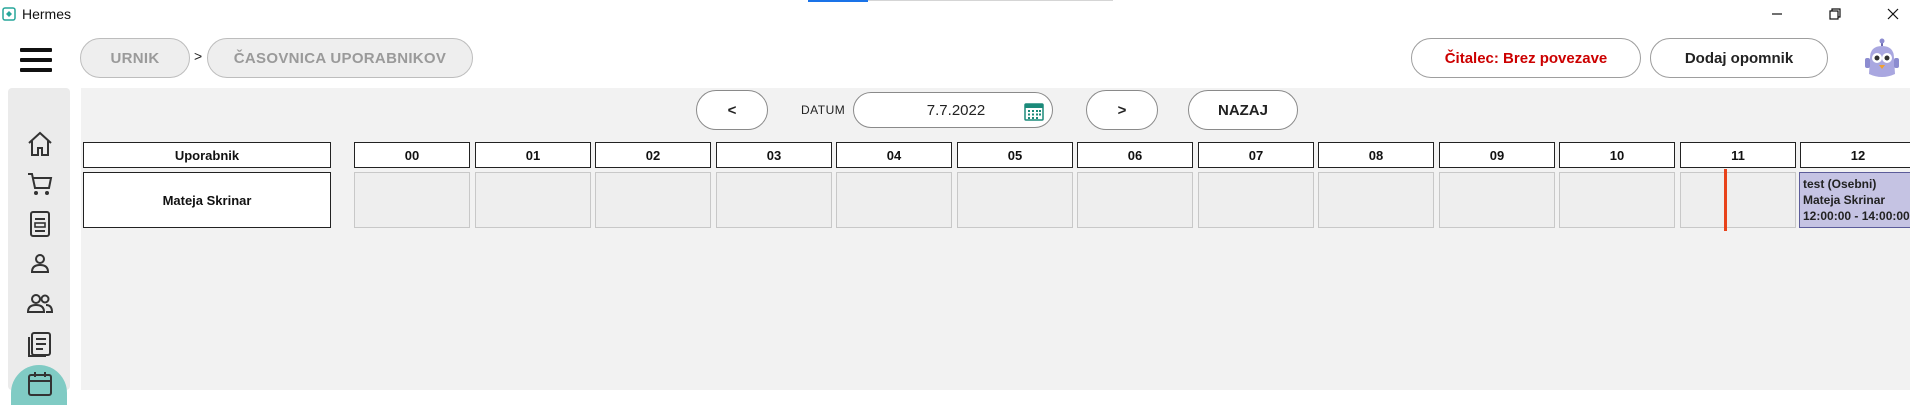 This screenshot has width=1916, height=405. I want to click on taskbar-line, so click(990, 0).